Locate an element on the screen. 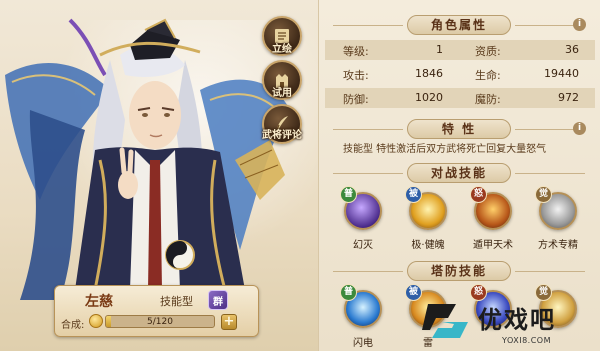 The height and width of the screenshot is (351, 600). trait-description: 技能型 特性激活后双方武将死亡回复大量怒气 is located at coordinates (445, 149).